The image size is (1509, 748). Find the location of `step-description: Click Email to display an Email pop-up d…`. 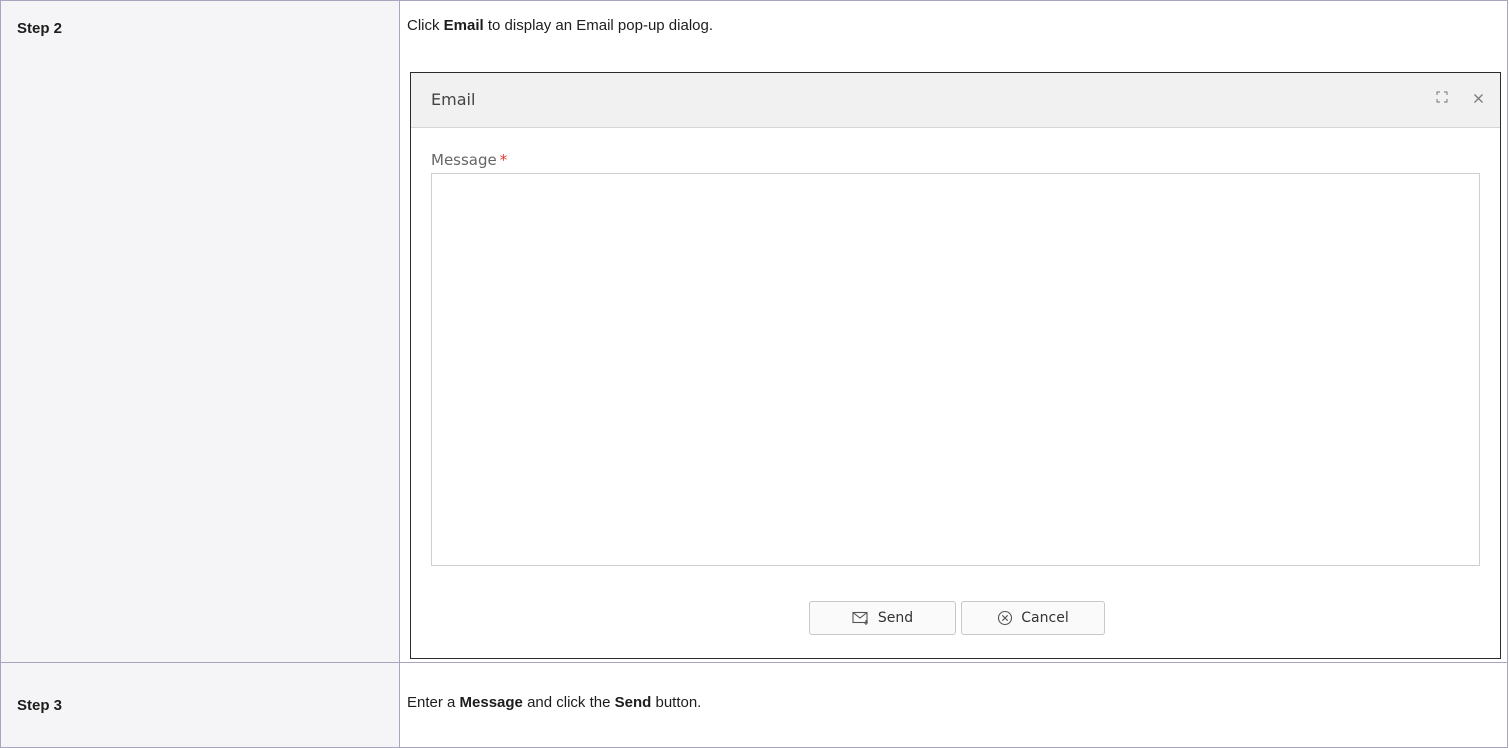

step-description: Click Email to display an Email pop-up d… is located at coordinates (560, 25).